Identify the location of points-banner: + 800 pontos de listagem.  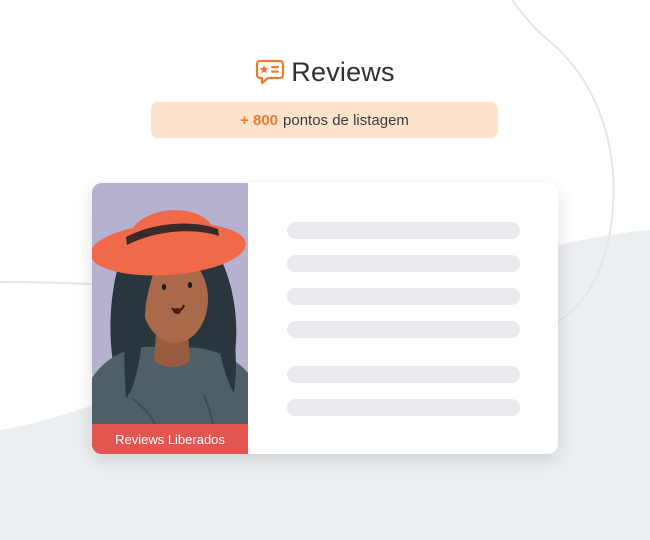
(324, 120).